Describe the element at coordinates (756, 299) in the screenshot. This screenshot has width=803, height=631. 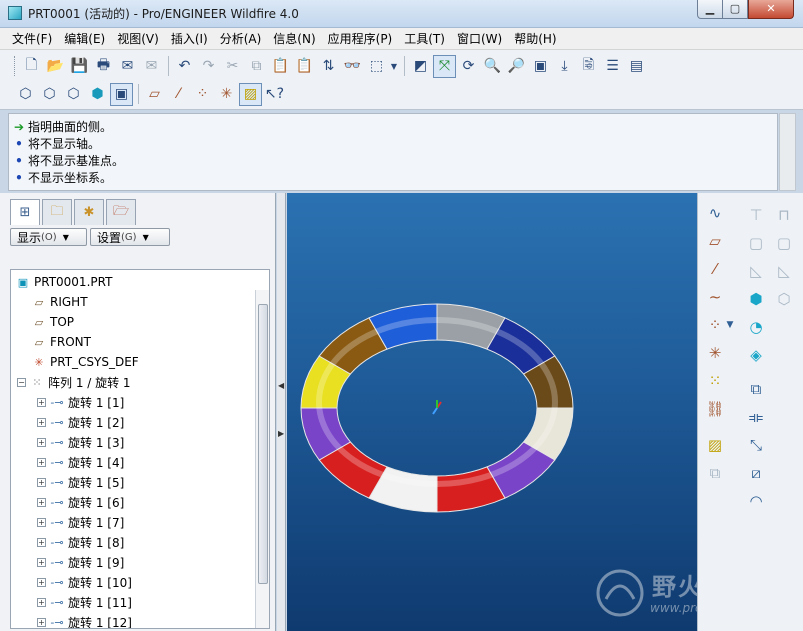
I see `extrude-icon: ⬢` at that location.